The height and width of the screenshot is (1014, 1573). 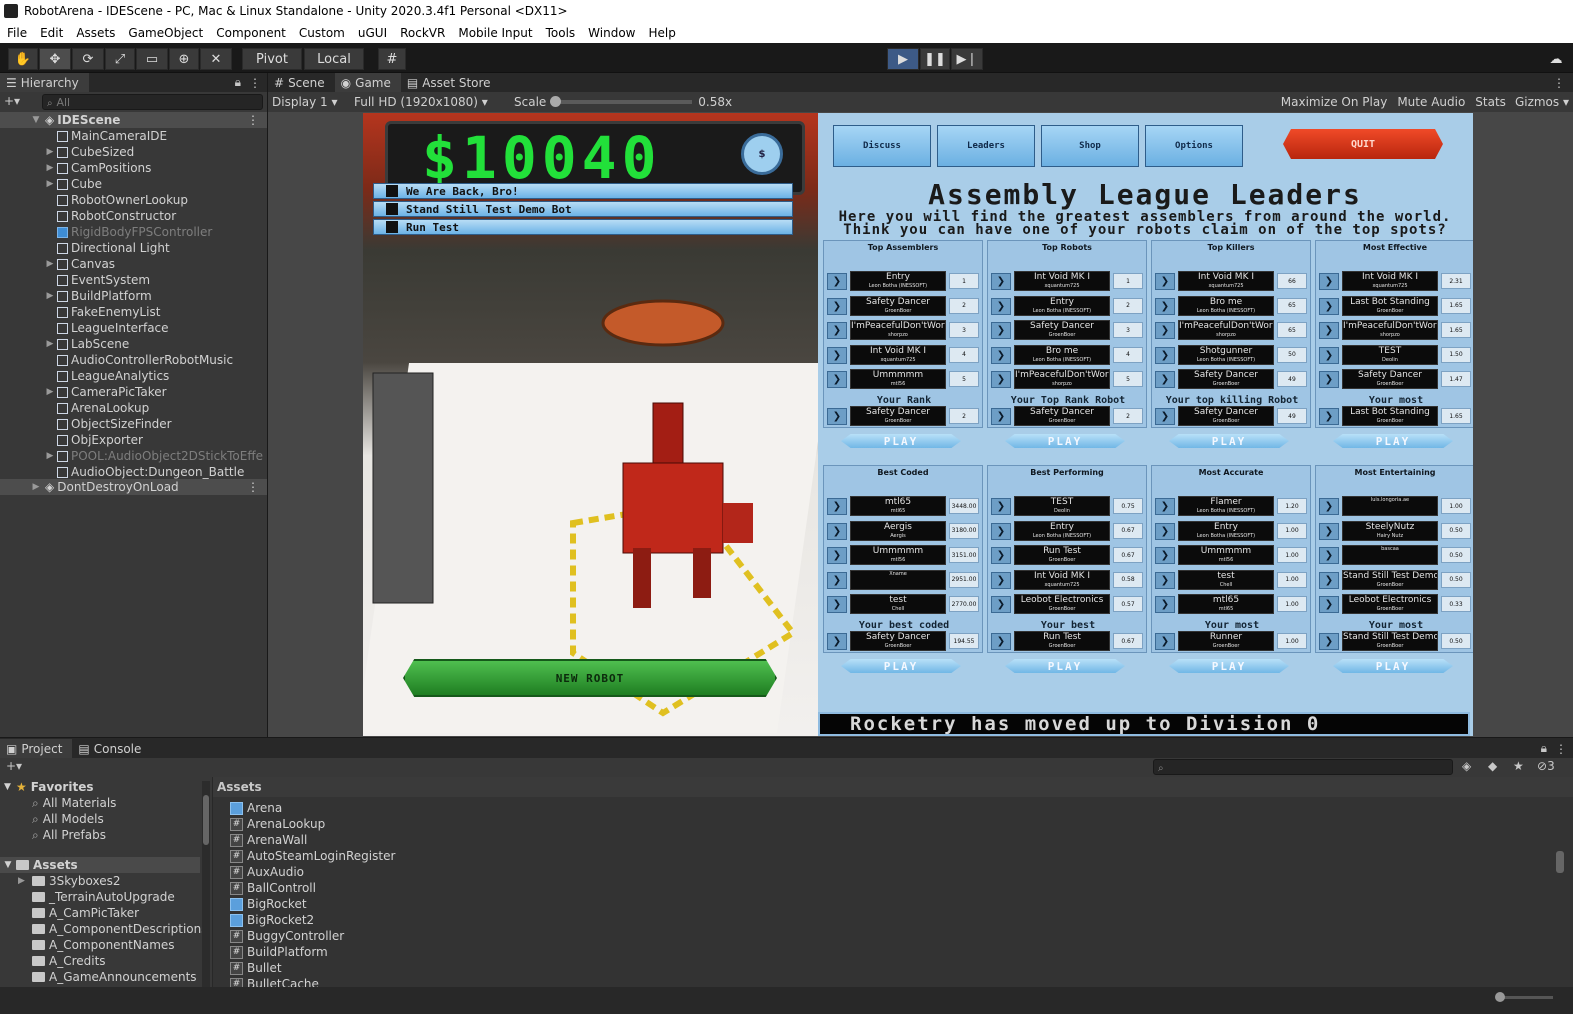 What do you see at coordinates (311, 102) in the screenshot?
I see `display-select: Display 1 ▾` at bounding box center [311, 102].